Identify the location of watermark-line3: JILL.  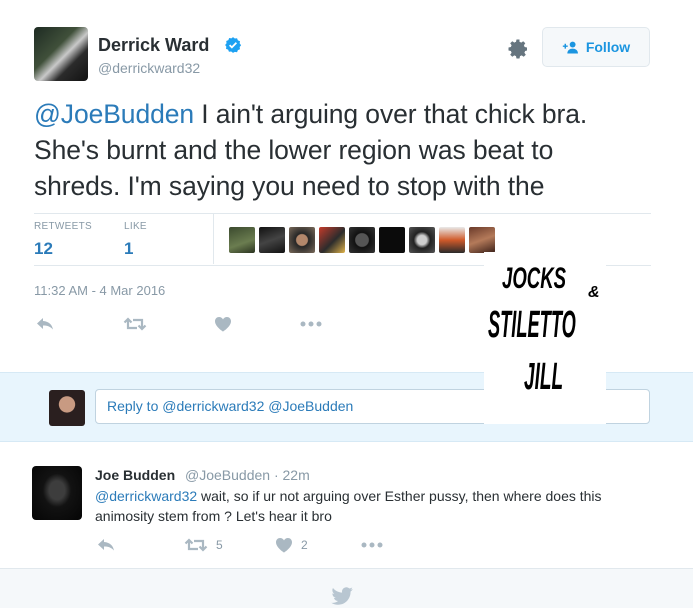
(544, 377).